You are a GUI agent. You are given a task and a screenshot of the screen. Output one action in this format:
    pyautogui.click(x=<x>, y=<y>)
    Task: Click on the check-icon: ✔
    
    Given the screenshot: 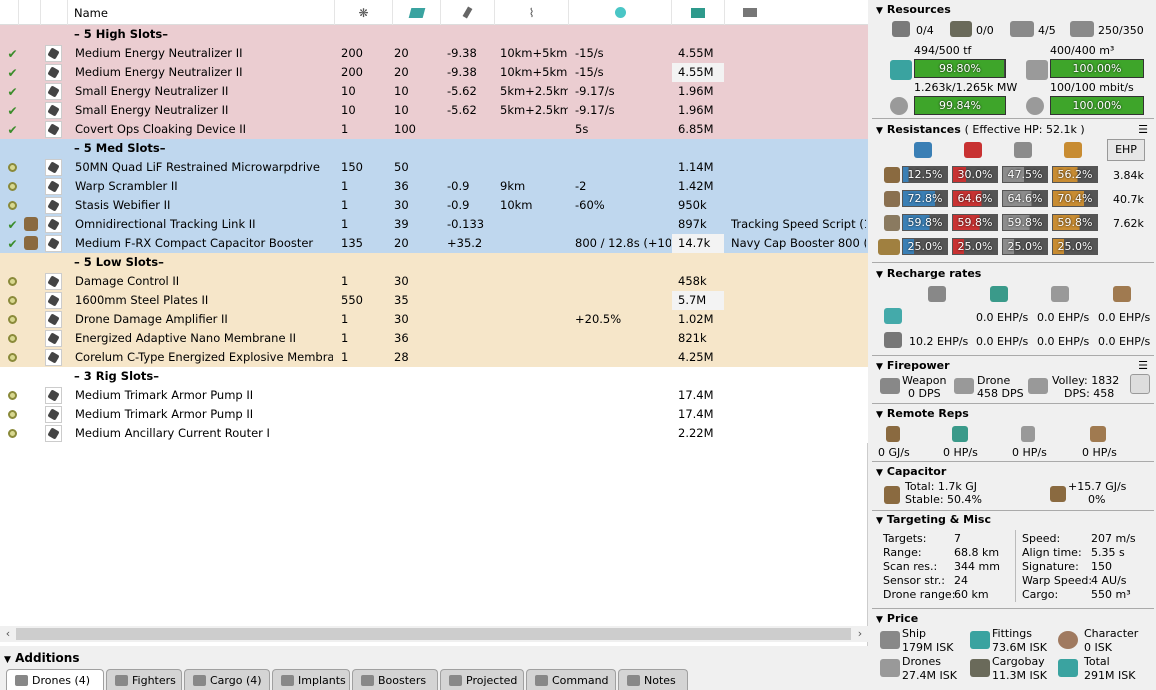 What is the action you would take?
    pyautogui.click(x=12, y=72)
    